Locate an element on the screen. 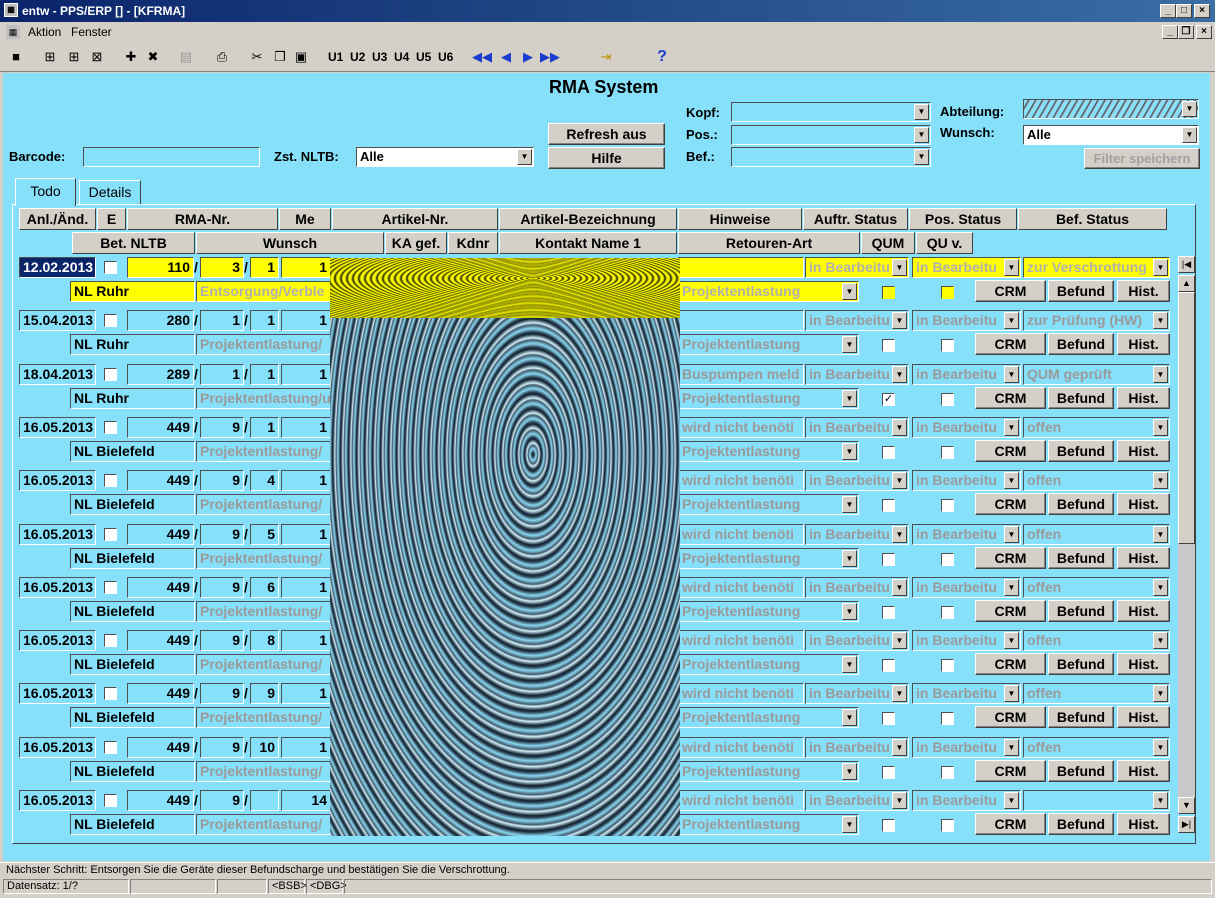 This screenshot has height=898, width=1215. tab-todo: Todo is located at coordinates (45, 192).